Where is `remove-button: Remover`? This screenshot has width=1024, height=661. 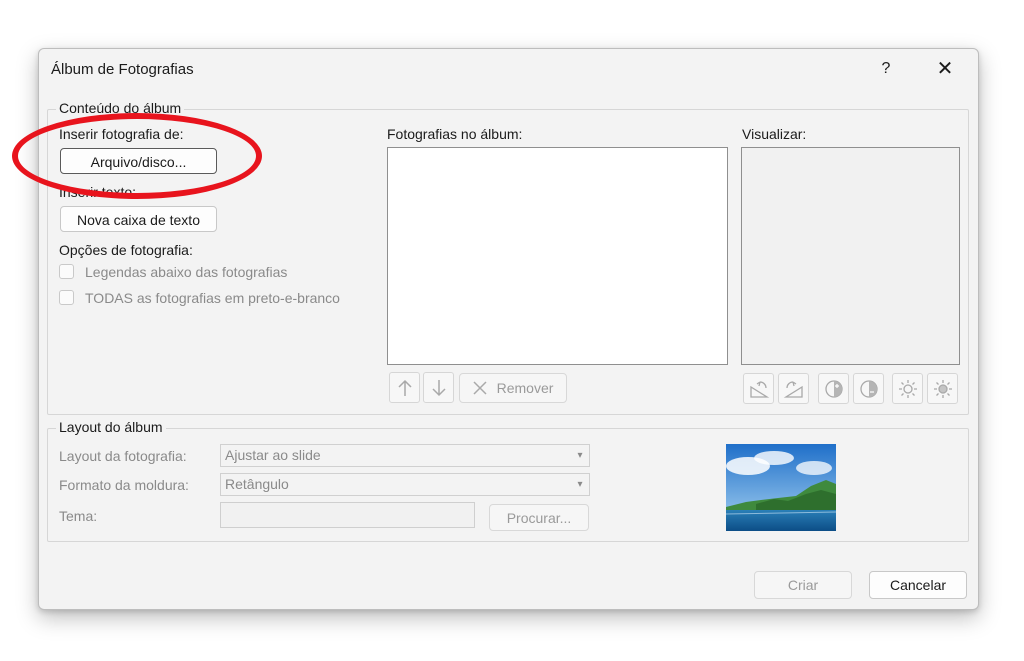 remove-button: Remover is located at coordinates (513, 388).